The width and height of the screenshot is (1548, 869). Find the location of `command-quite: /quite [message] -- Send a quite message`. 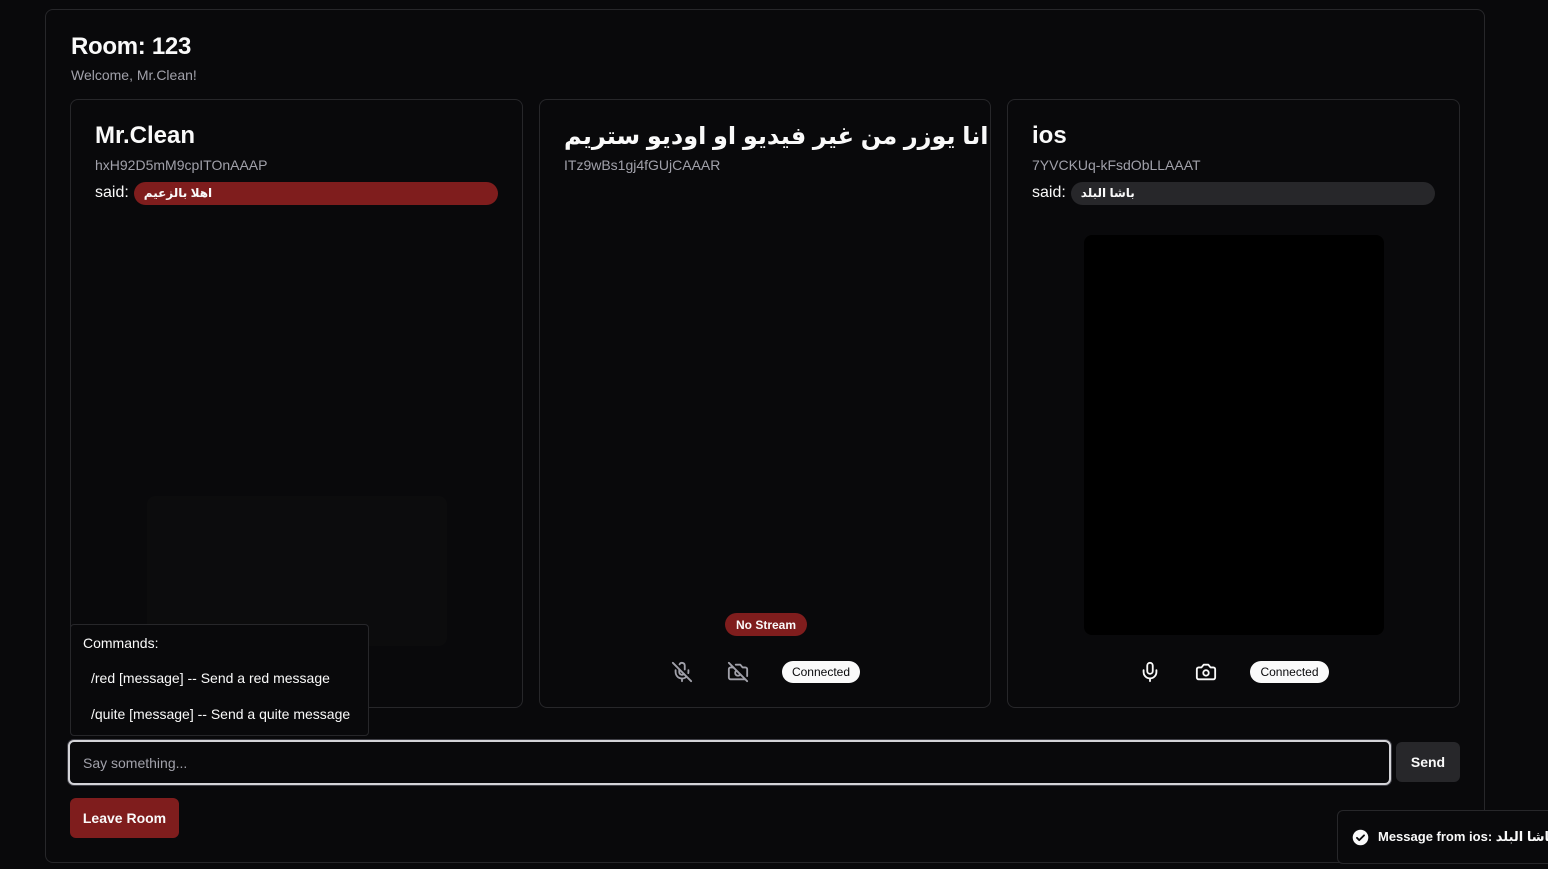

command-quite: /quite [message] -- Send a quite message is located at coordinates (220, 714).